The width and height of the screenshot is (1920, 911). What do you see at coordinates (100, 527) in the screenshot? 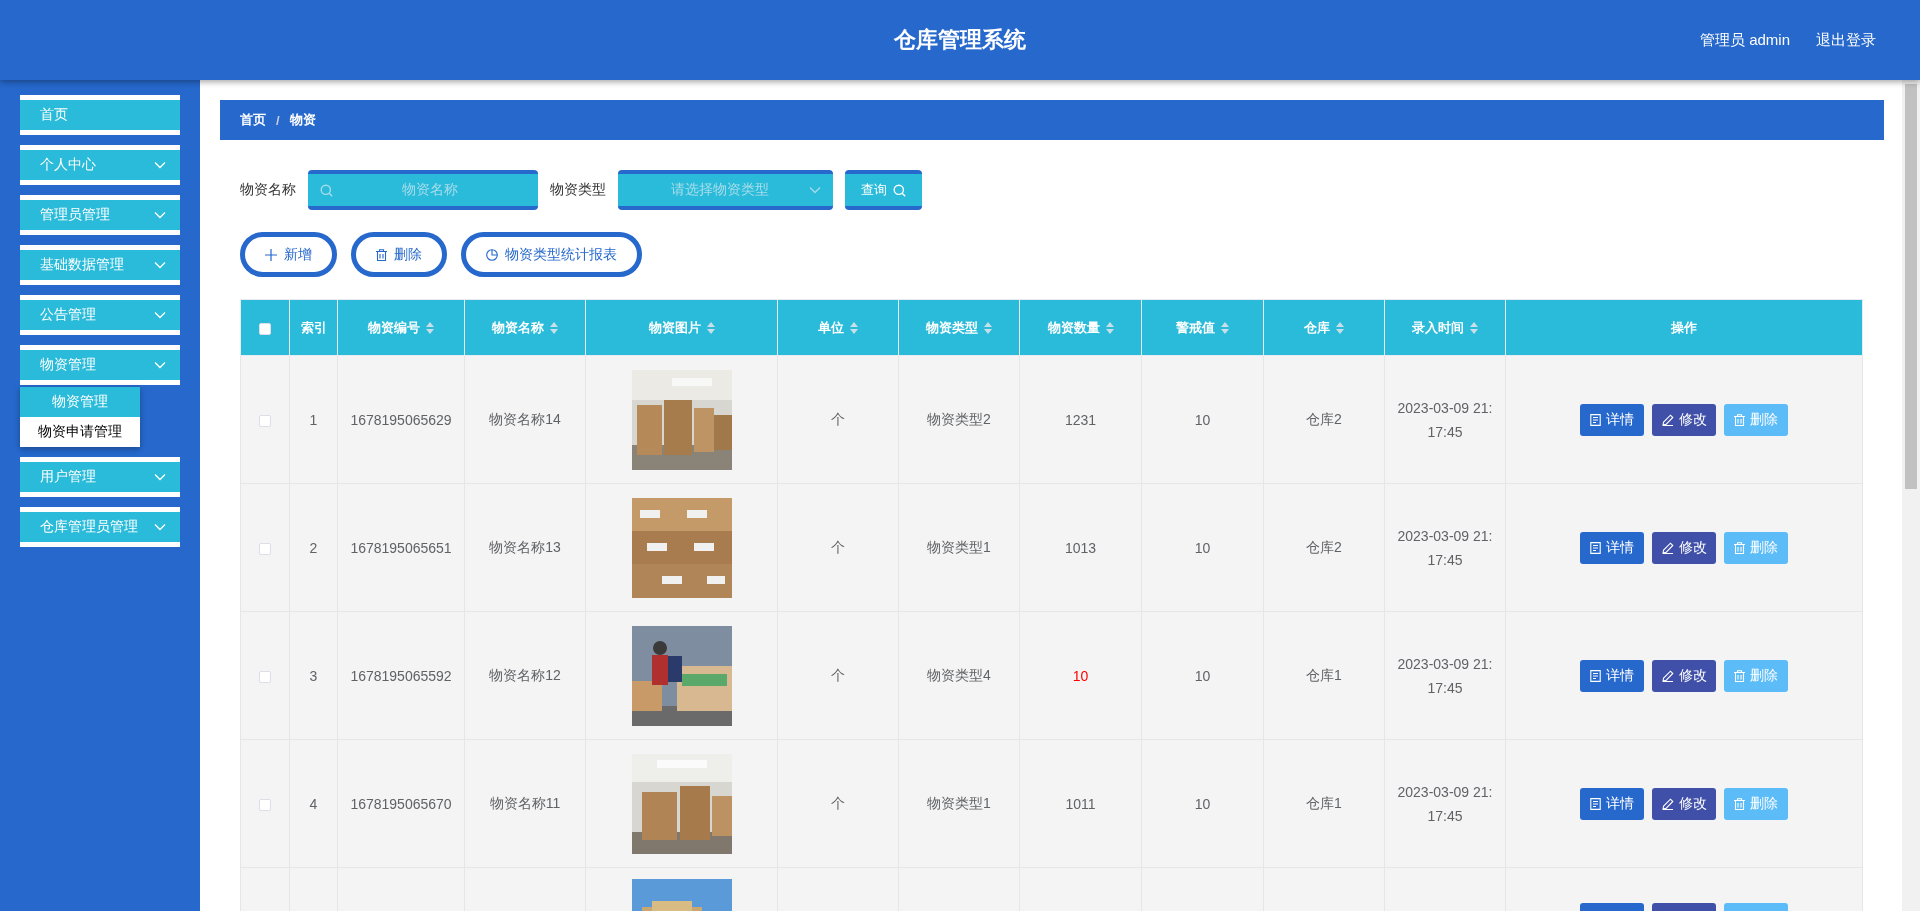
I see `sidebar-item: 仓库管理员管理` at bounding box center [100, 527].